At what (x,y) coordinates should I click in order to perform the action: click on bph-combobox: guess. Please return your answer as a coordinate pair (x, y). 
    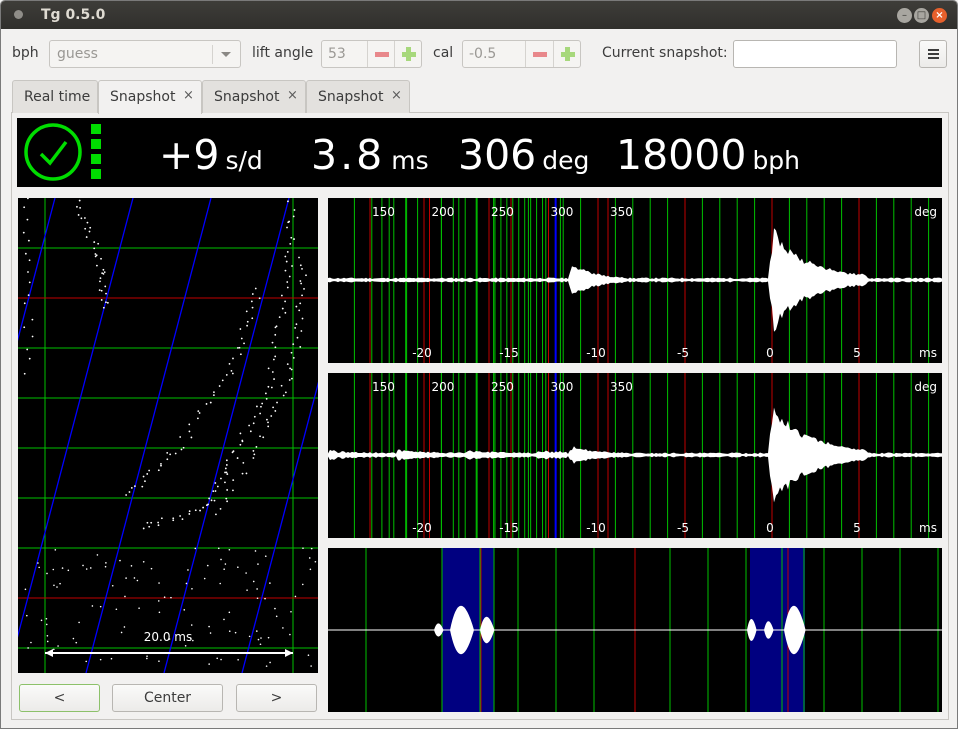
    Looking at the image, I should click on (145, 54).